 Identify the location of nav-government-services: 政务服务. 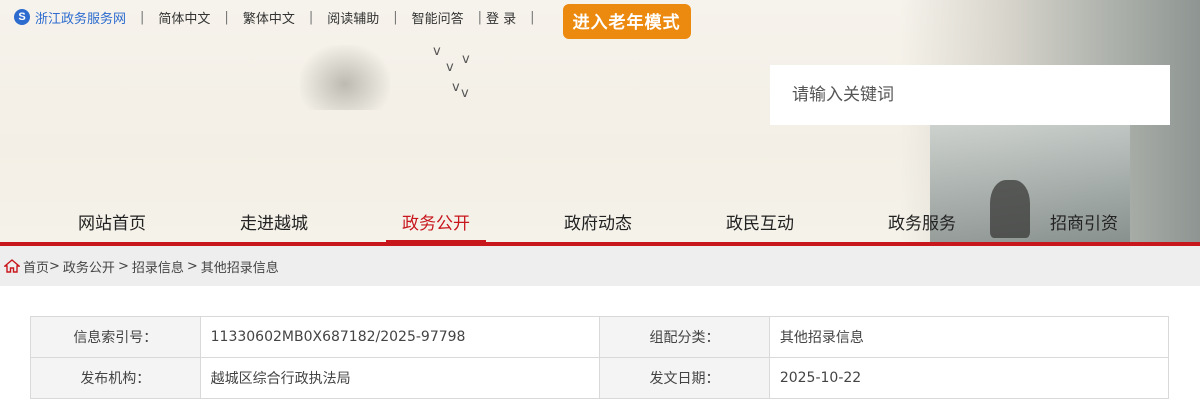
(922, 224).